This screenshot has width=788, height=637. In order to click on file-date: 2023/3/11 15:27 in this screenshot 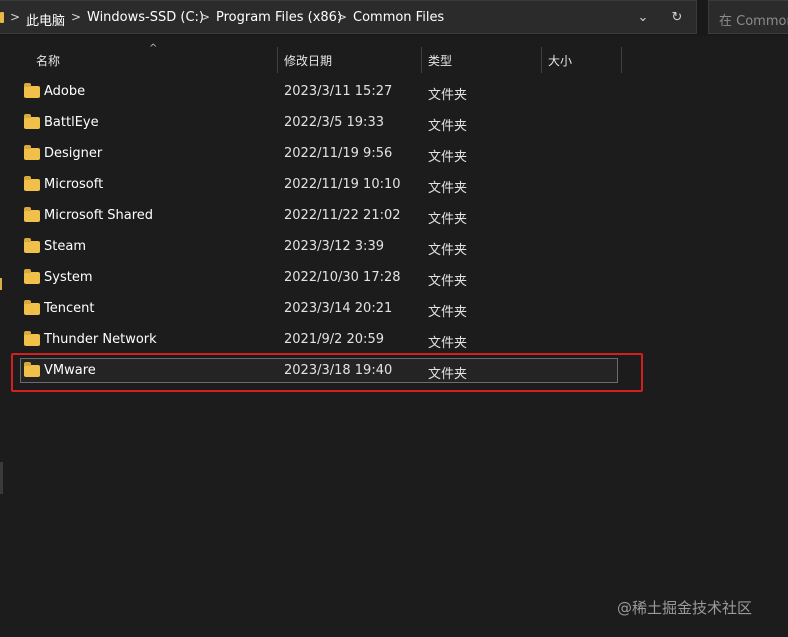, I will do `click(338, 91)`.